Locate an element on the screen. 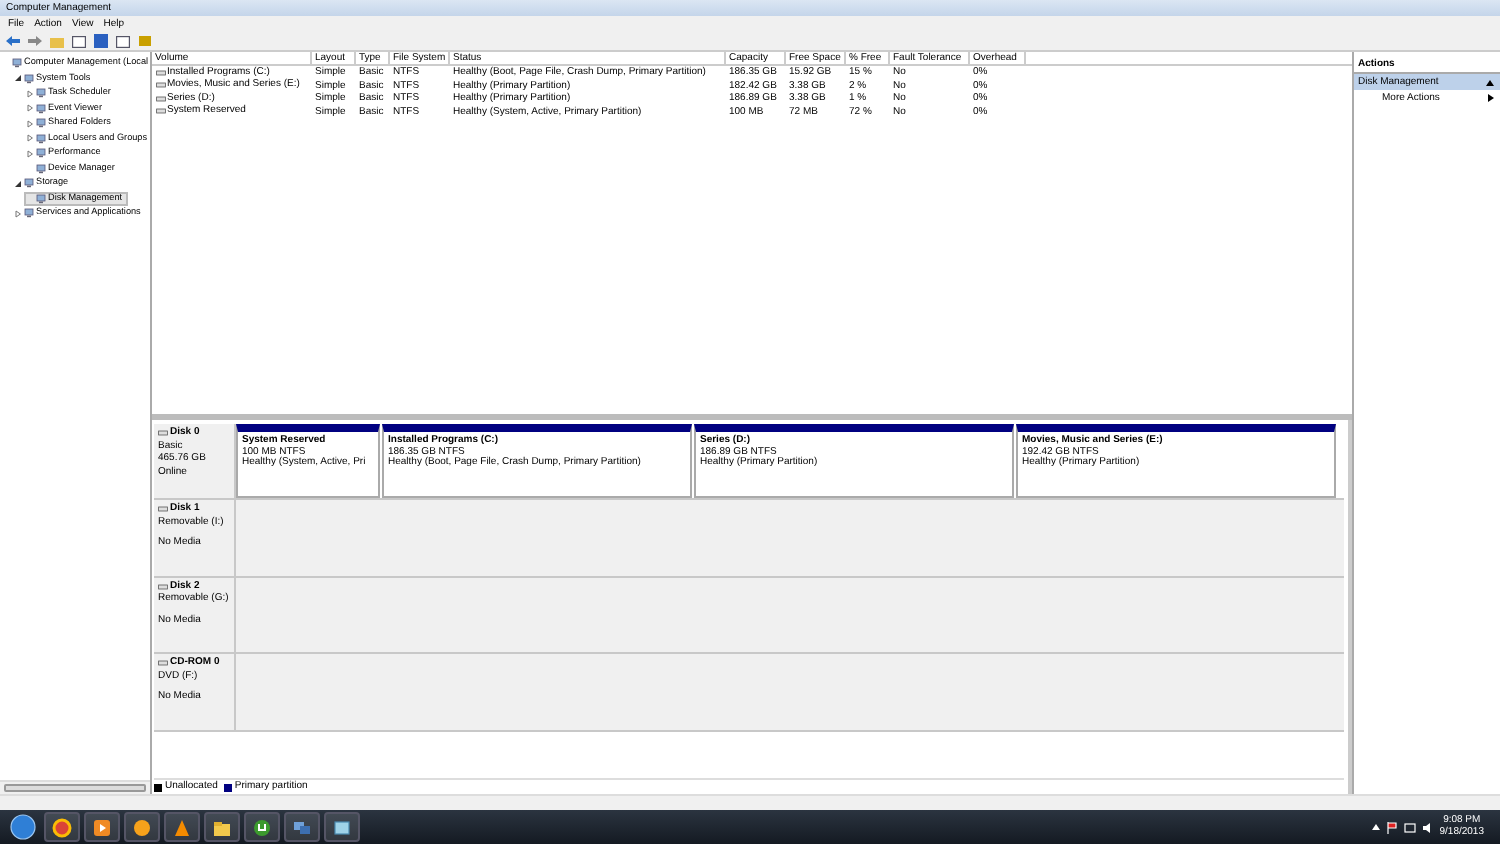  ball-icon is located at coordinates (142, 827).